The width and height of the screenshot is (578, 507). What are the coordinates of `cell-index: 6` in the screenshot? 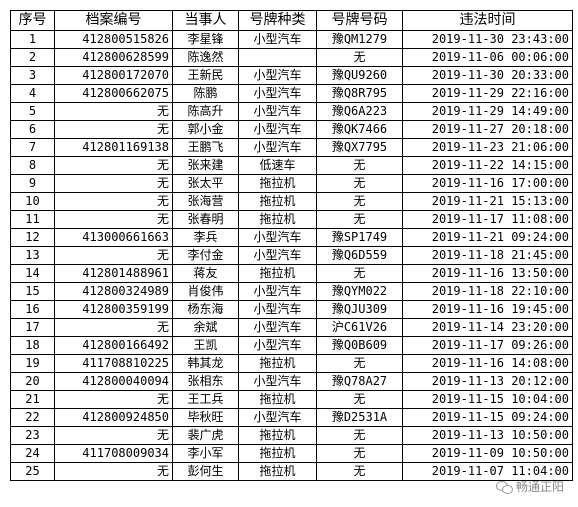 It's located at (32, 129).